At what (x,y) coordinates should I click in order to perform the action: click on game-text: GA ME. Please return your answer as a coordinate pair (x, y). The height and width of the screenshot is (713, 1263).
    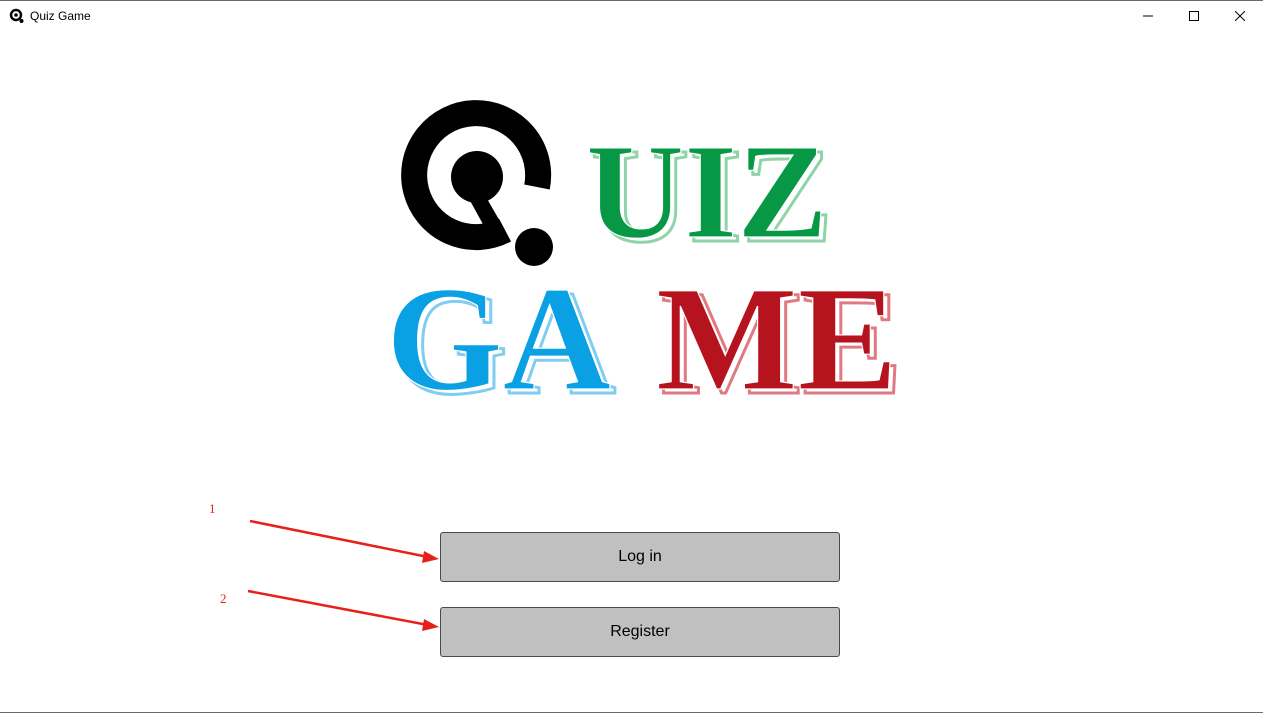
    Looking at the image, I should click on (642, 331).